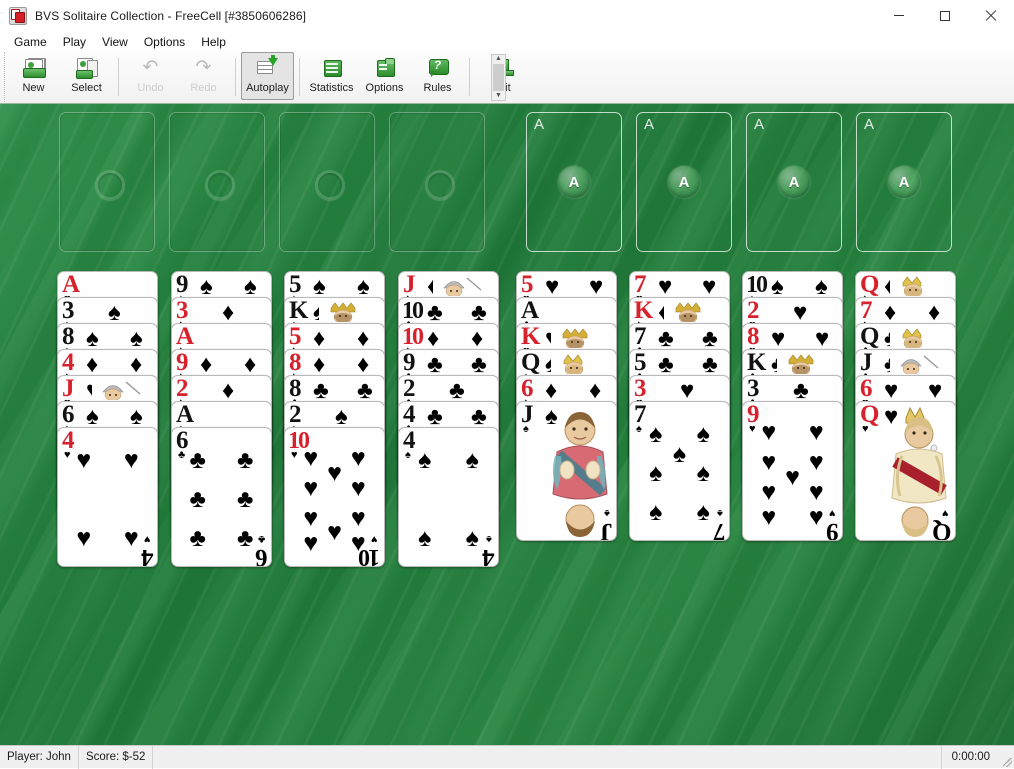 The width and height of the screenshot is (1014, 769). What do you see at coordinates (437, 65) in the screenshot?
I see `rules-badge: ?` at bounding box center [437, 65].